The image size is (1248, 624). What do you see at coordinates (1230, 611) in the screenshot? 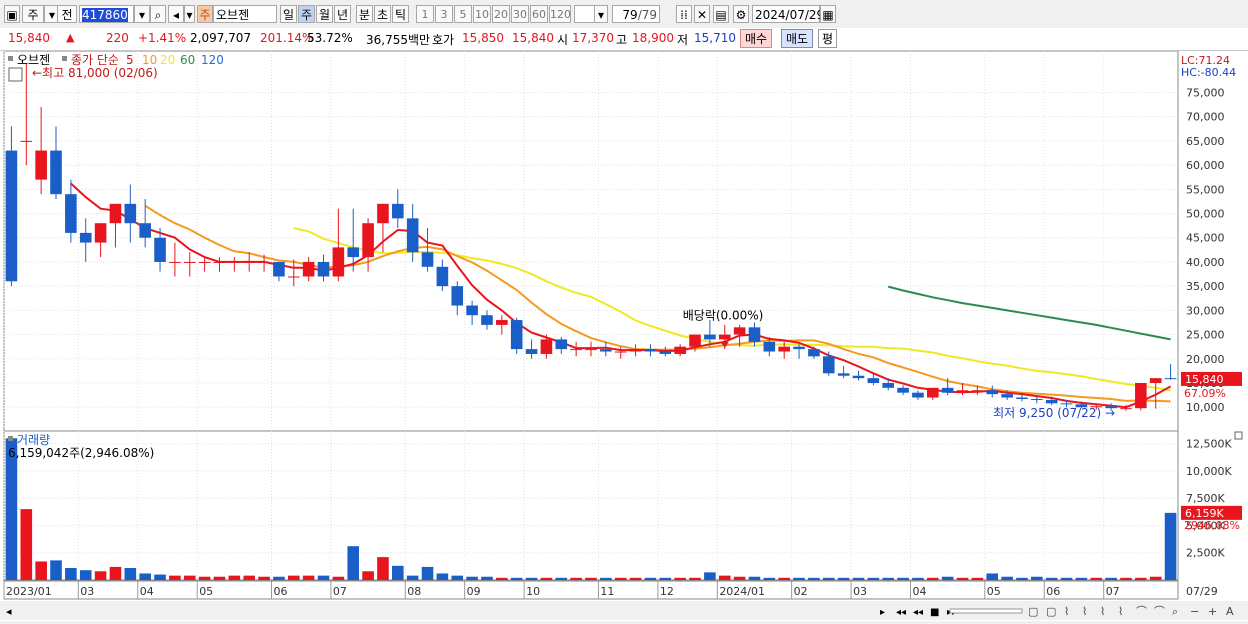
I see `drawing-tool-icon: A` at bounding box center [1230, 611].